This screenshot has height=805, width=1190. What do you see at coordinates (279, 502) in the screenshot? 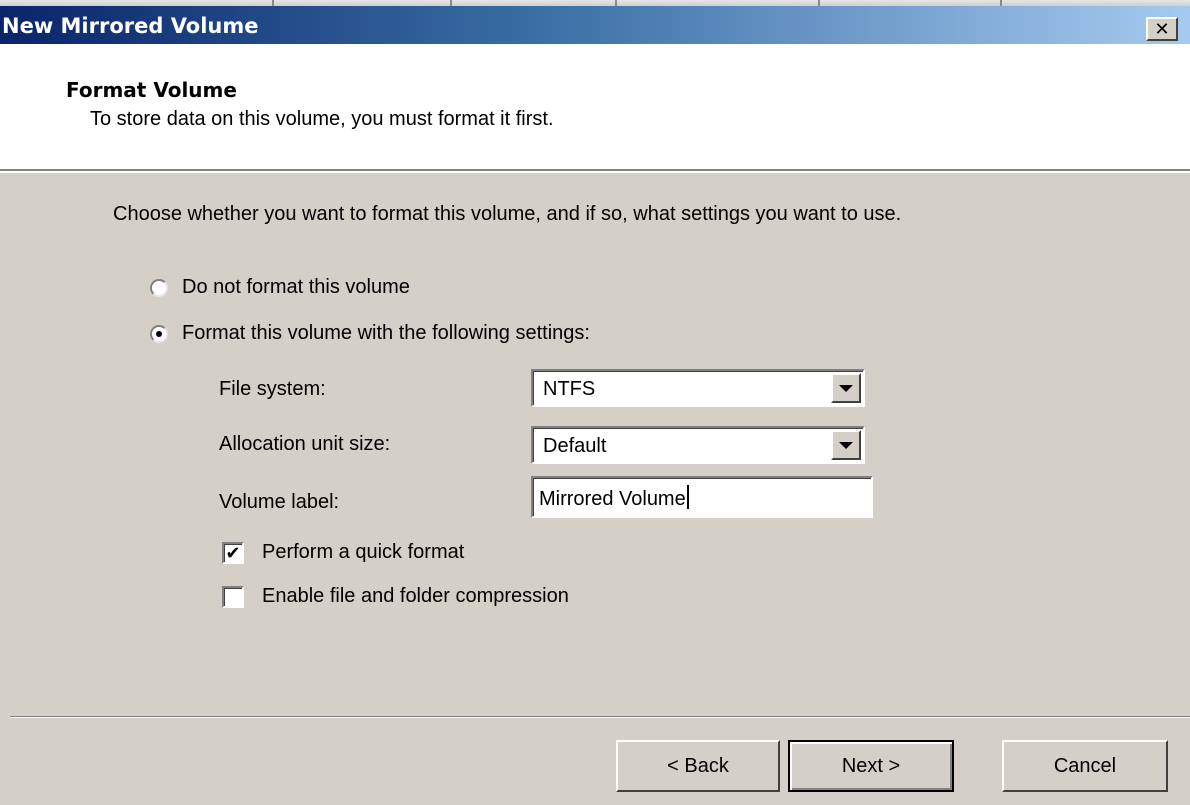
I see `volume-label-label: Volume label:` at bounding box center [279, 502].